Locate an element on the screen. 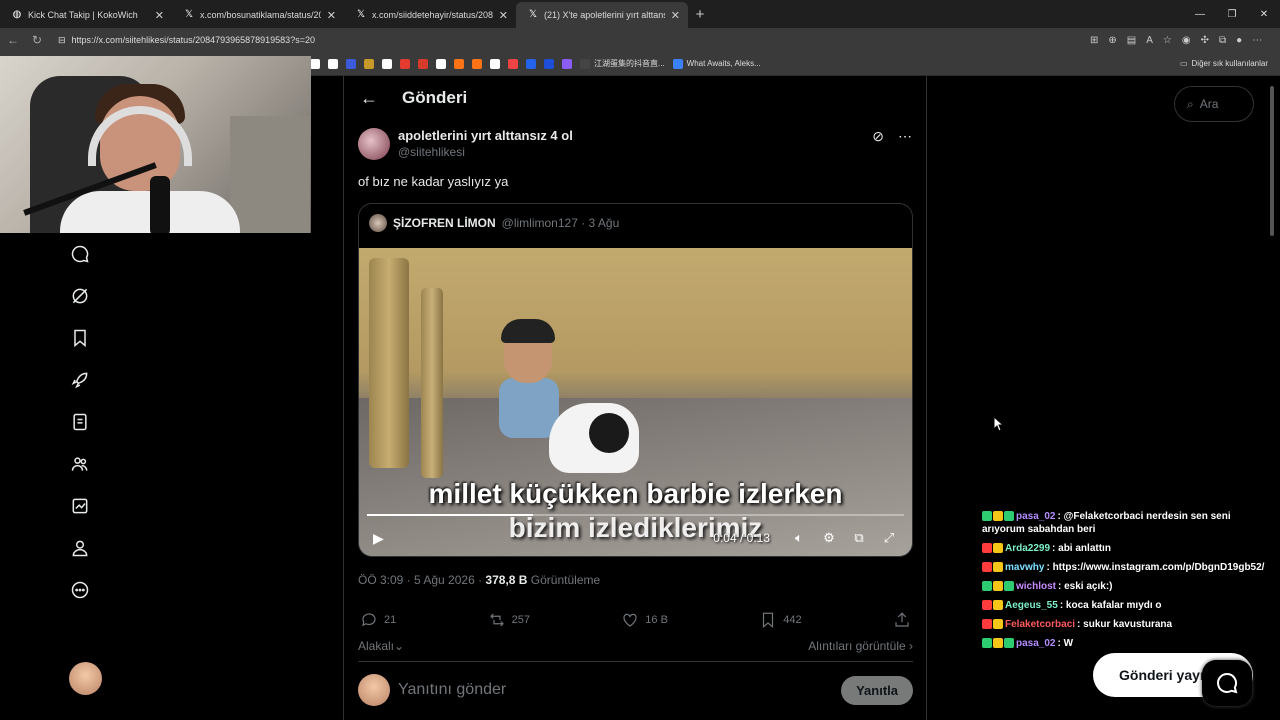  bookmark-button: 442 is located at coordinates (780, 620).